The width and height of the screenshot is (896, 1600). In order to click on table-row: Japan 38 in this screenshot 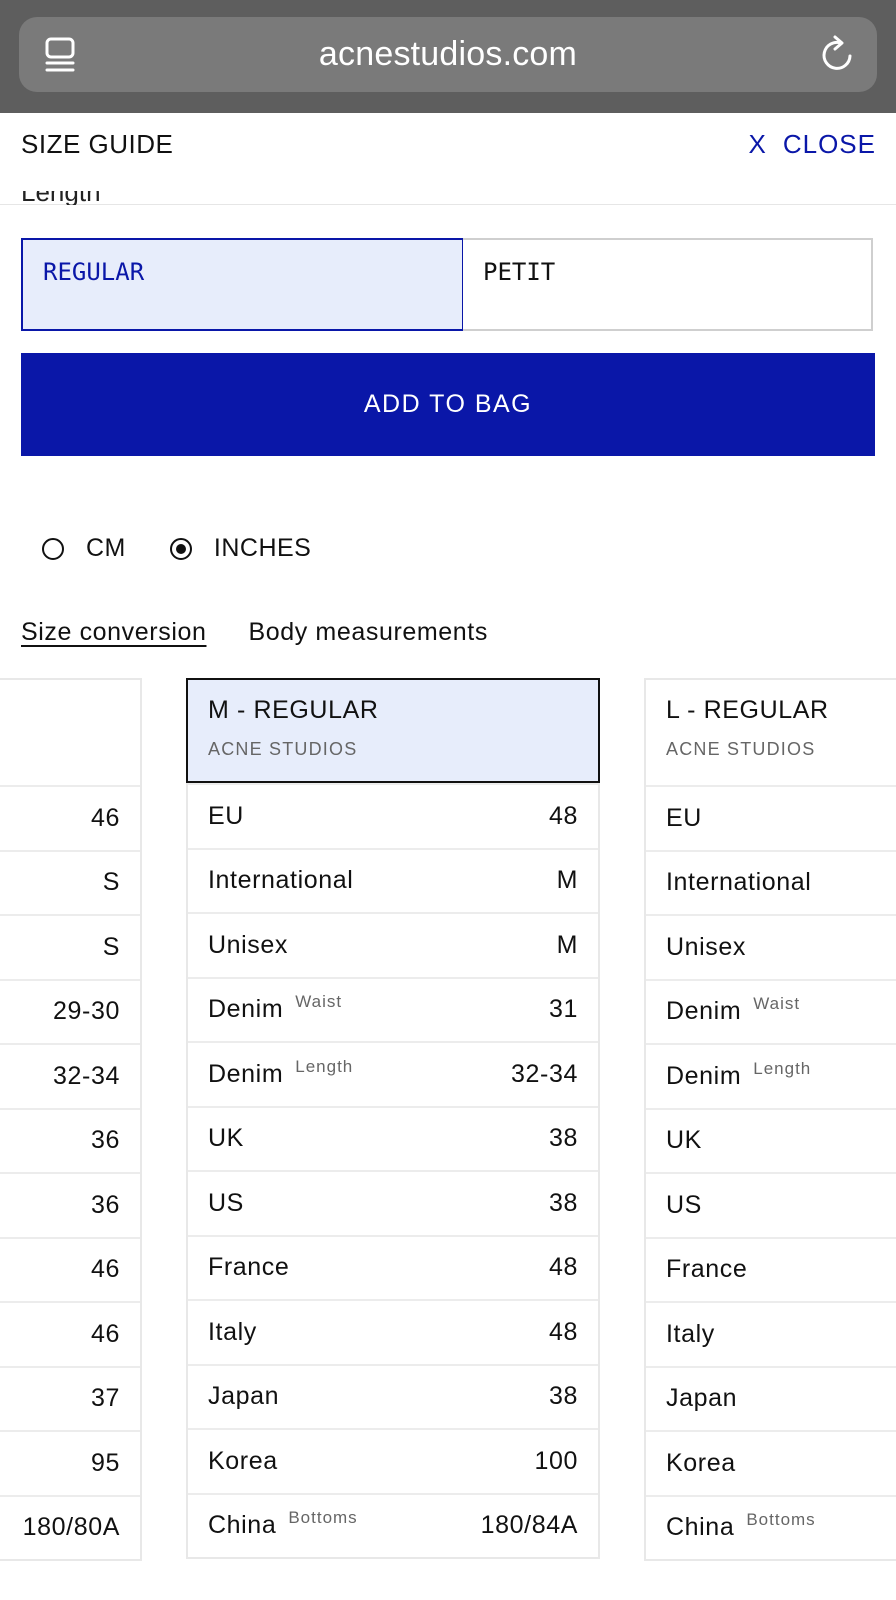, I will do `click(393, 1396)`.